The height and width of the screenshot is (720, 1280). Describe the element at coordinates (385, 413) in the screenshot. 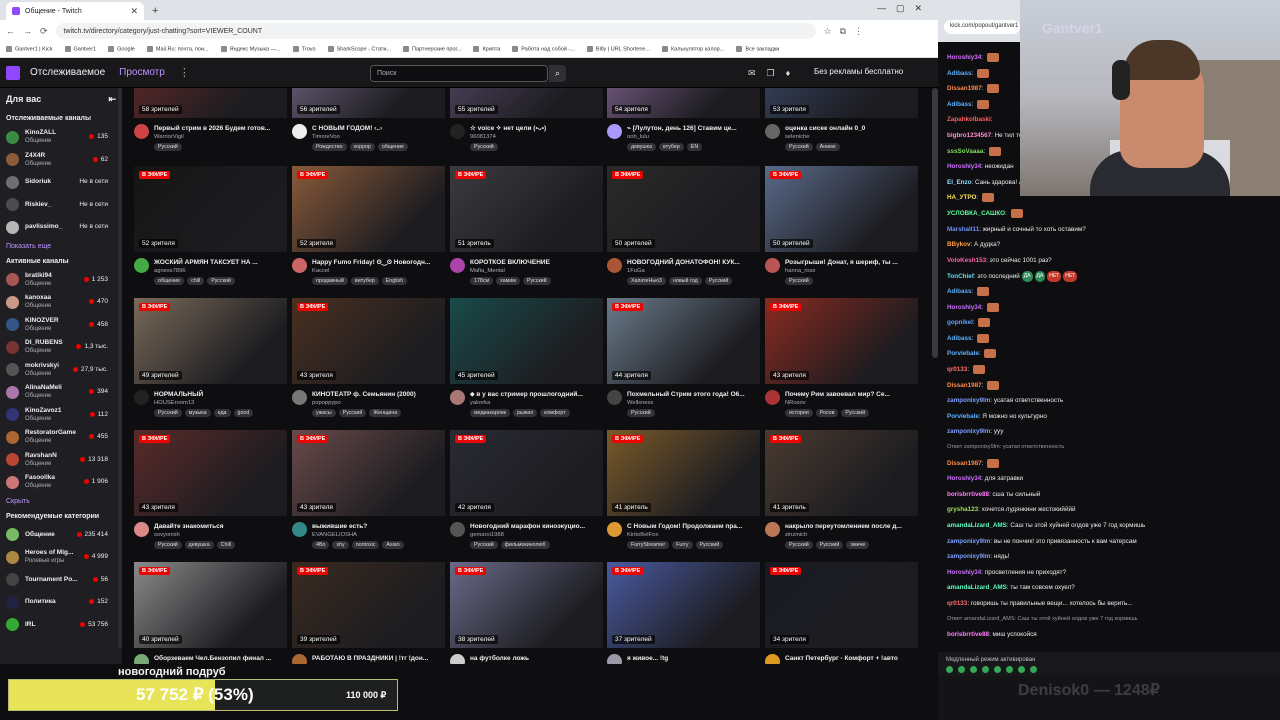

I see `stream-tag: Женщина` at that location.